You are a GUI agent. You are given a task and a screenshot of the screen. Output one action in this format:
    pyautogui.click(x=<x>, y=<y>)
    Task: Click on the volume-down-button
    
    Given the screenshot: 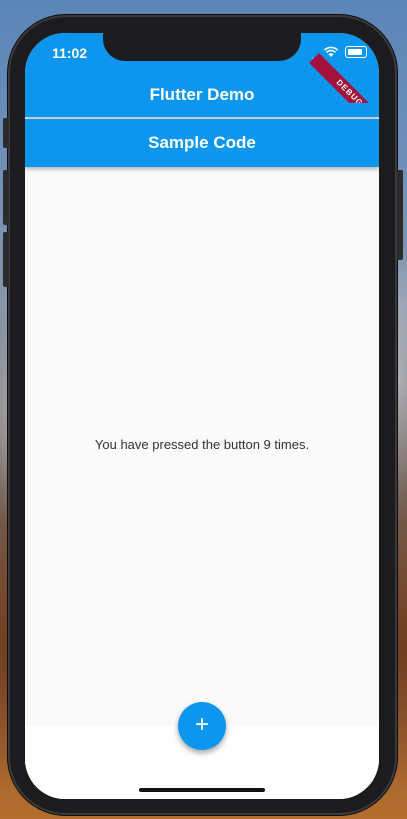 What is the action you would take?
    pyautogui.click(x=6, y=259)
    